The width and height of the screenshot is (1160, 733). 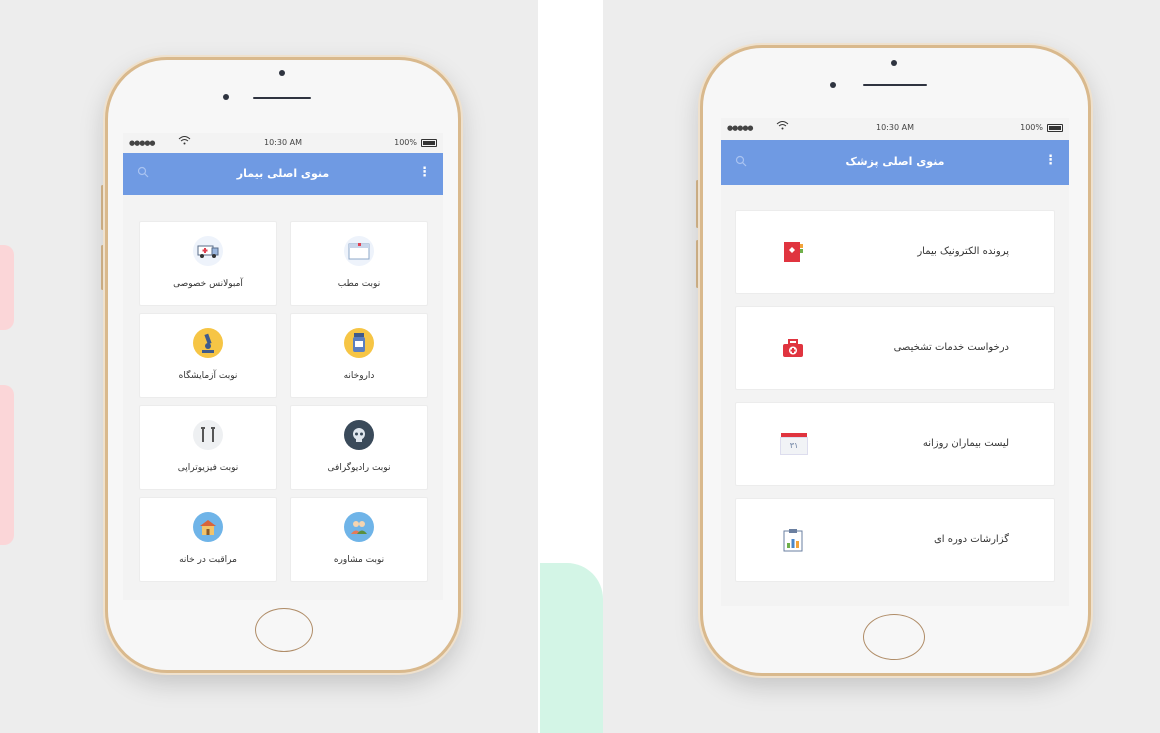 I want to click on skull-xray-icon, so click(x=359, y=435).